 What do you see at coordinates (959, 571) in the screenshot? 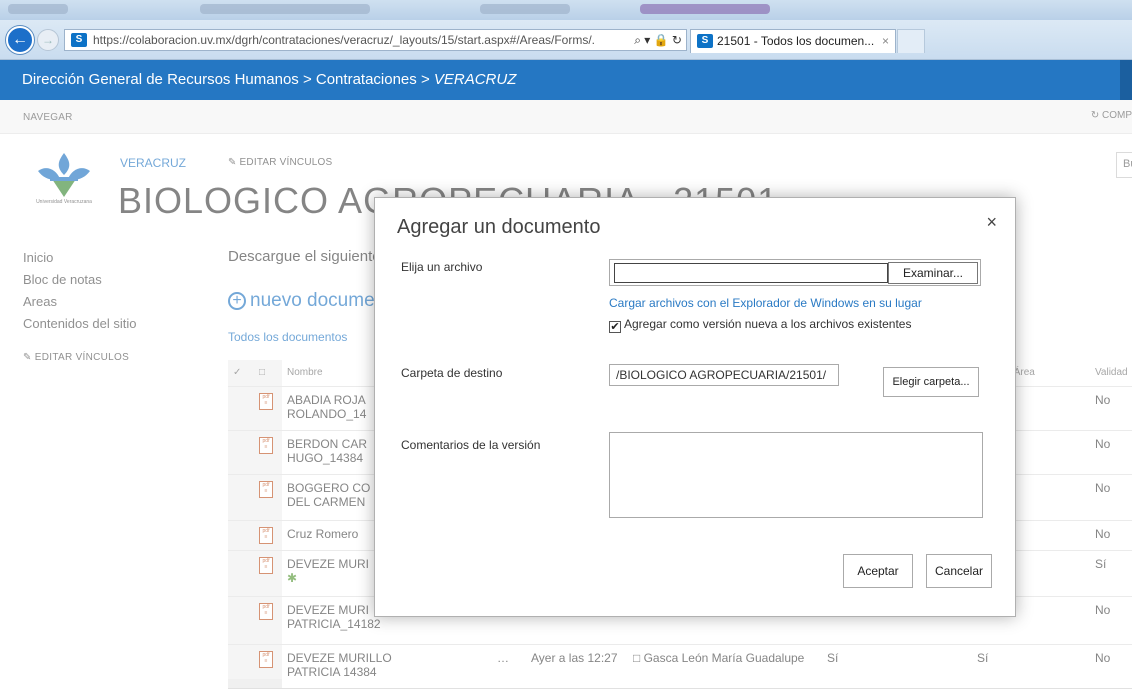
I see `cancel-button: Cancelar` at bounding box center [959, 571].